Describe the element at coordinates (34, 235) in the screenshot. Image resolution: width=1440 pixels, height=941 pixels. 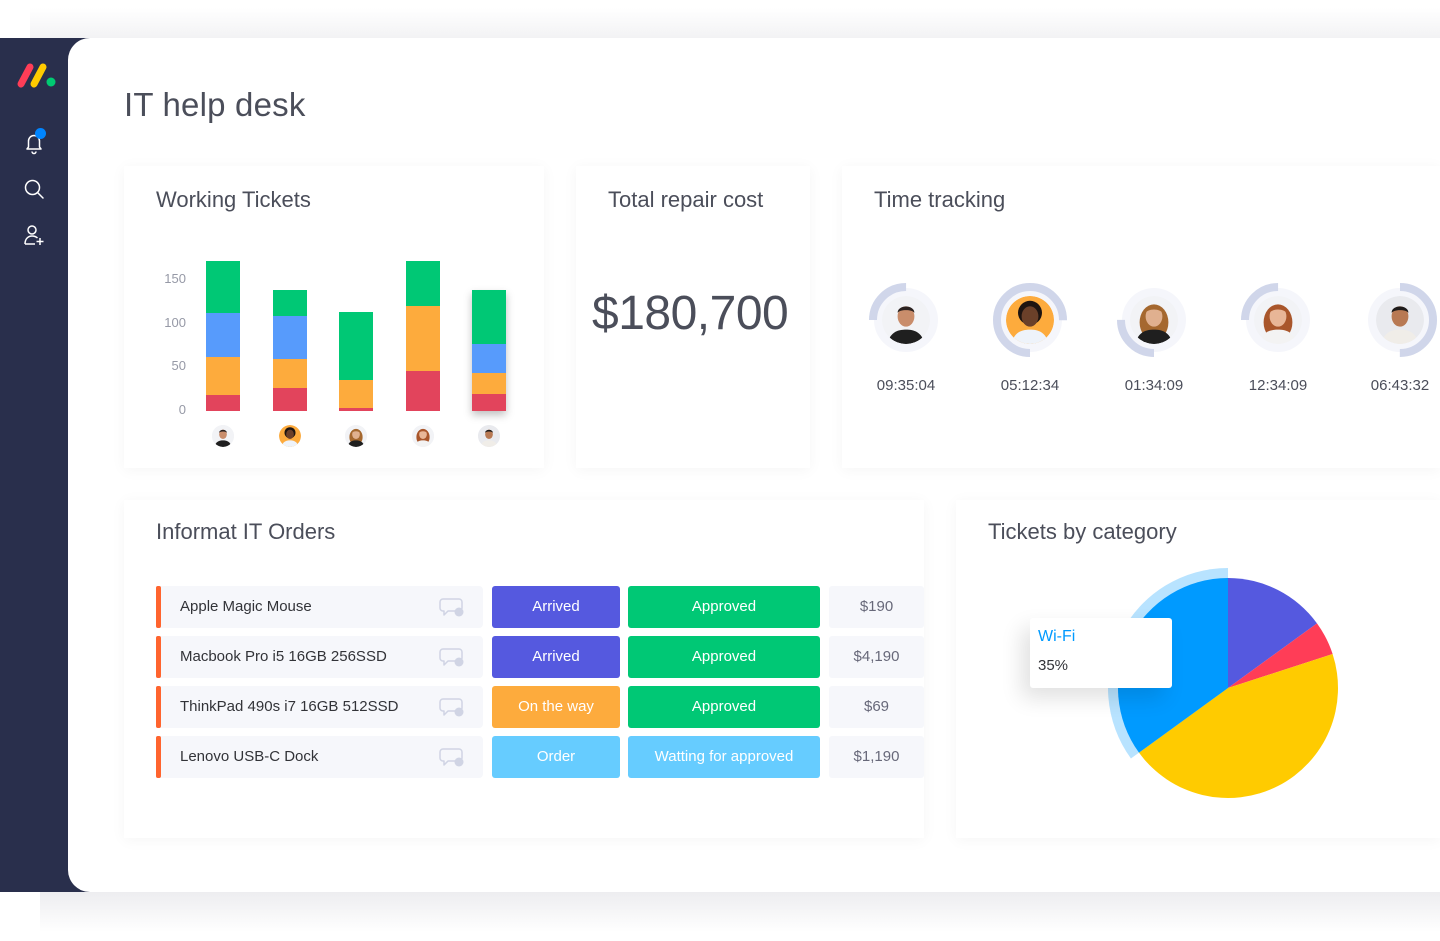
I see `add-user-icon` at that location.